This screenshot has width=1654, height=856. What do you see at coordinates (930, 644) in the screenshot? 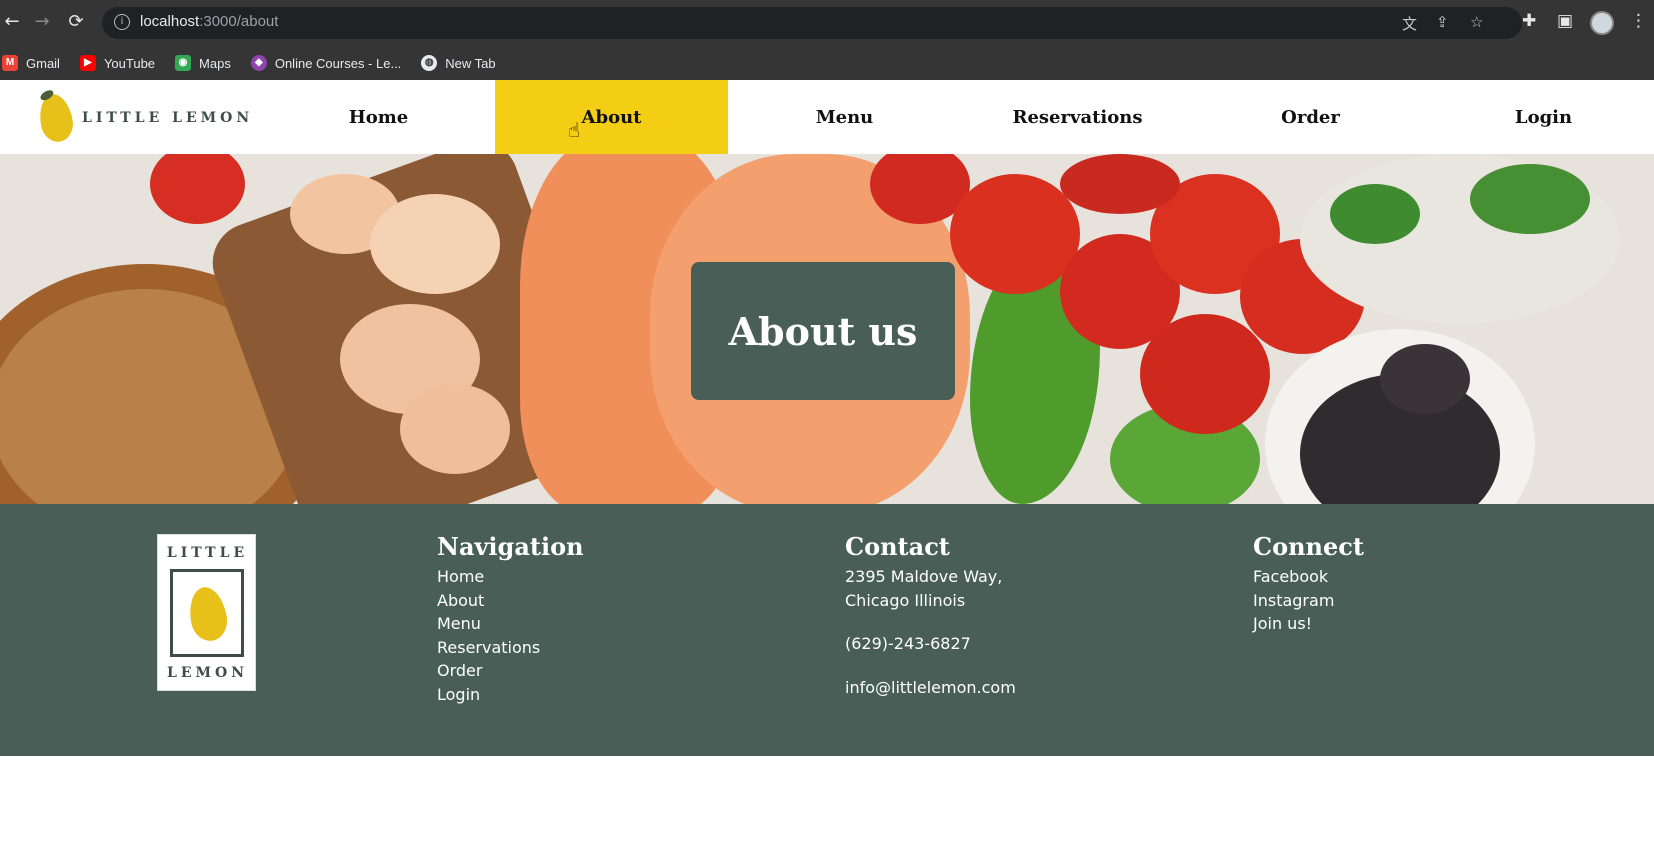
I see `contact-phone: (629)-243-6827` at bounding box center [930, 644].